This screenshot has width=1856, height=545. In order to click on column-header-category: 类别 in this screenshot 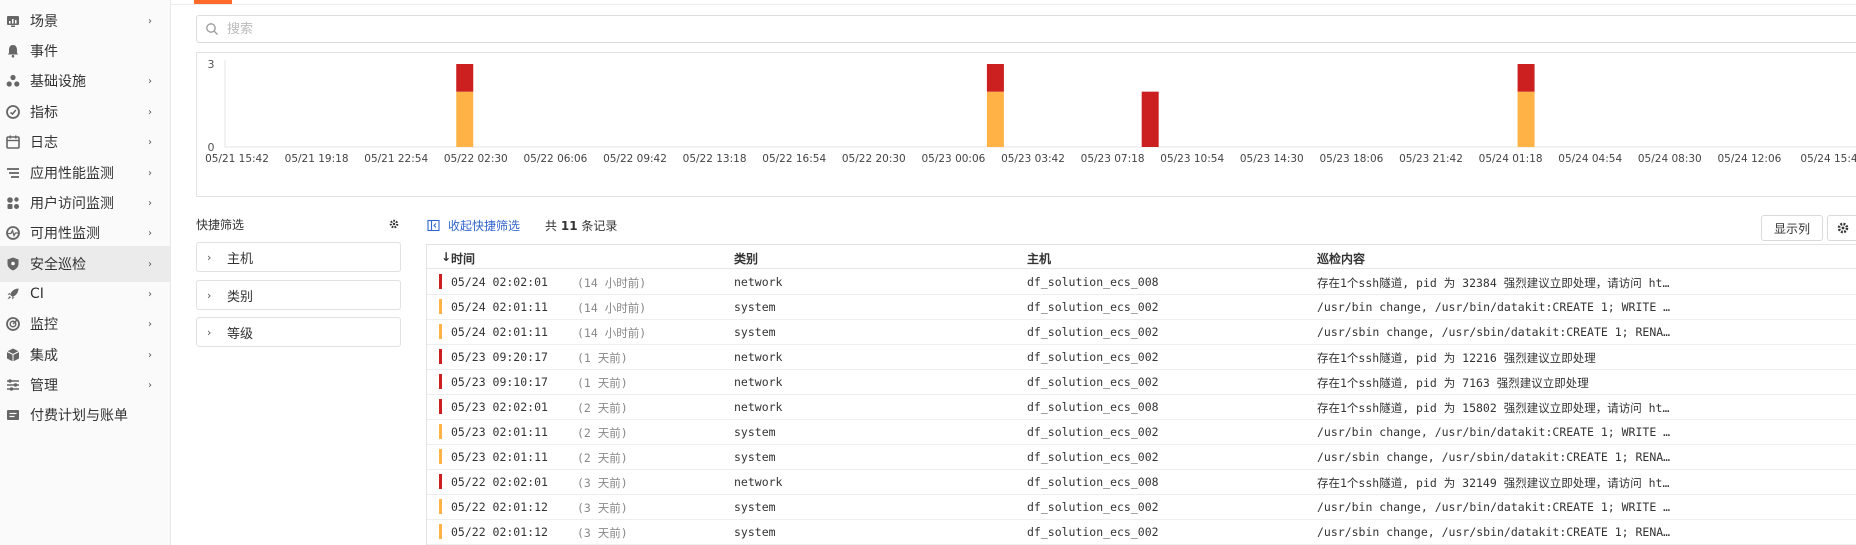, I will do `click(746, 258)`.